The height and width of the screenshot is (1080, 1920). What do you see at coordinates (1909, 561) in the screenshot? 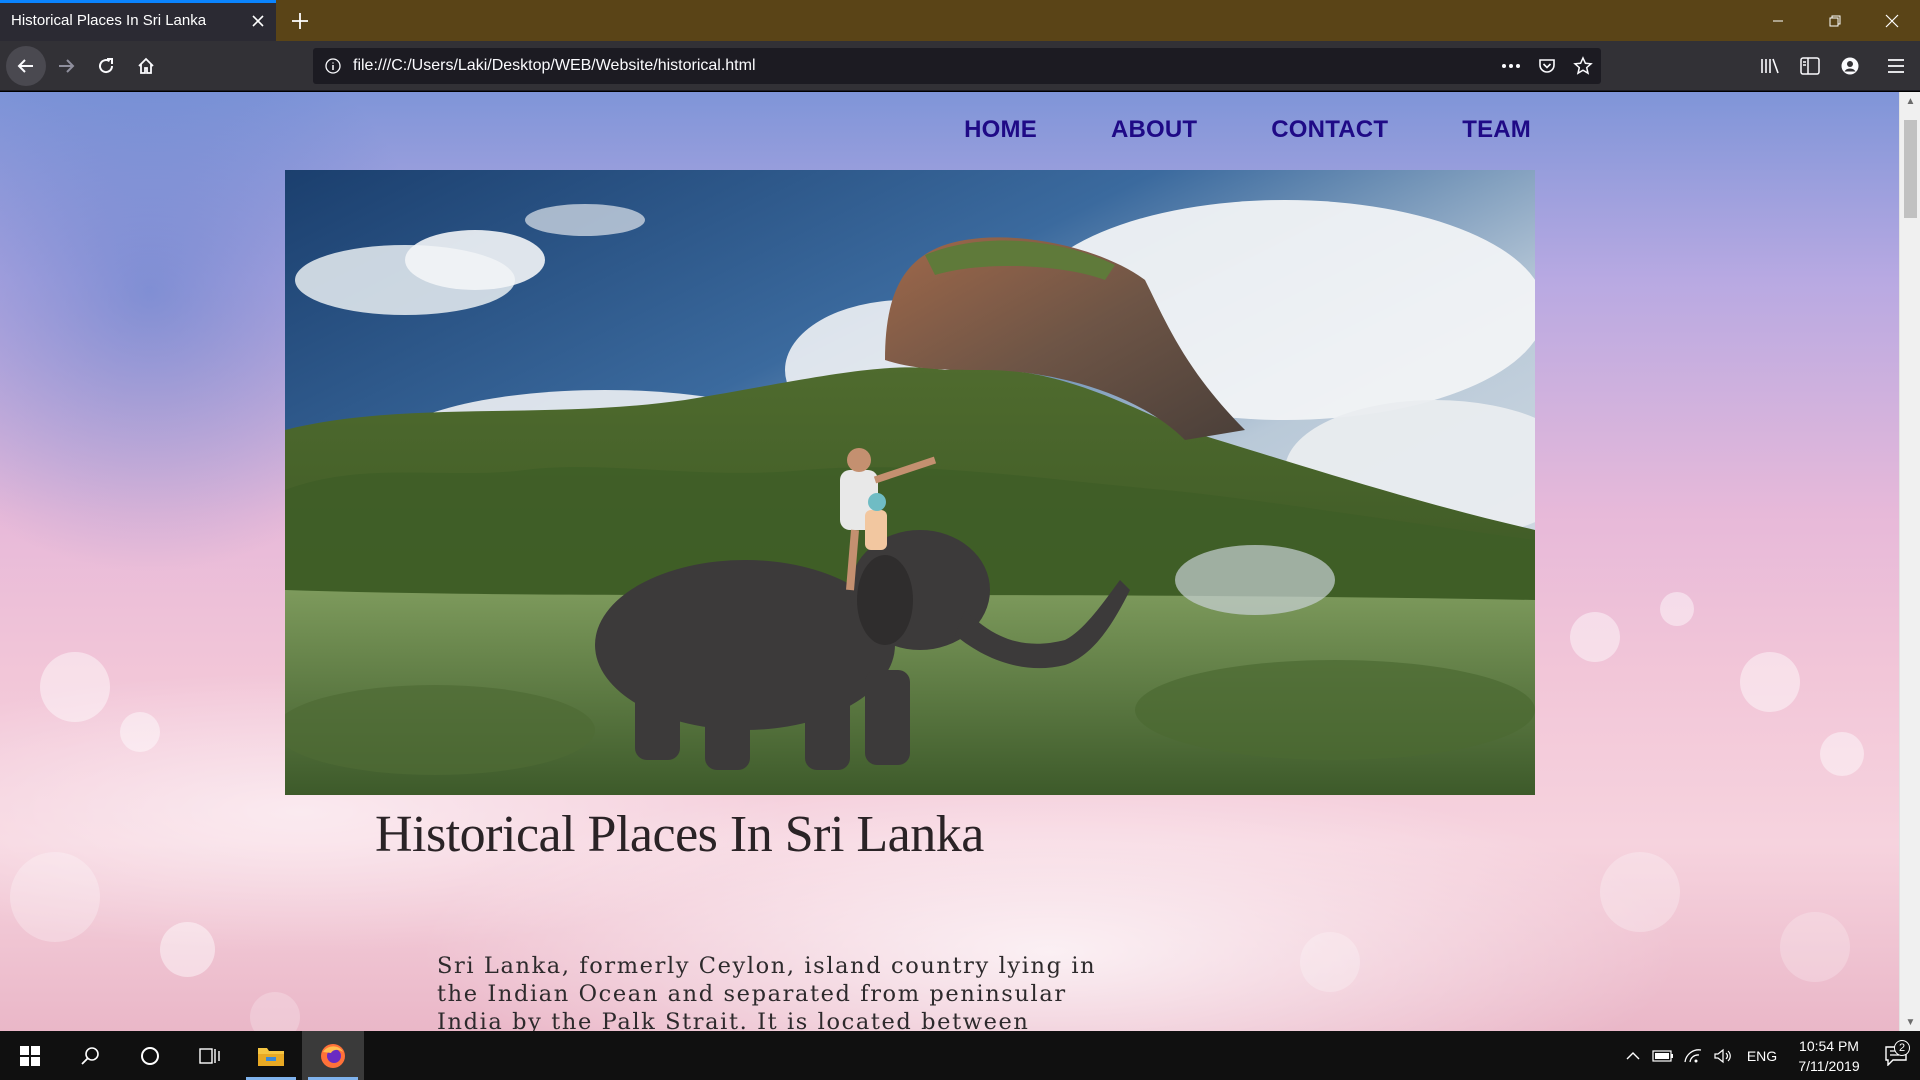
I see `page-scrollbar: ▲ ▼` at bounding box center [1909, 561].